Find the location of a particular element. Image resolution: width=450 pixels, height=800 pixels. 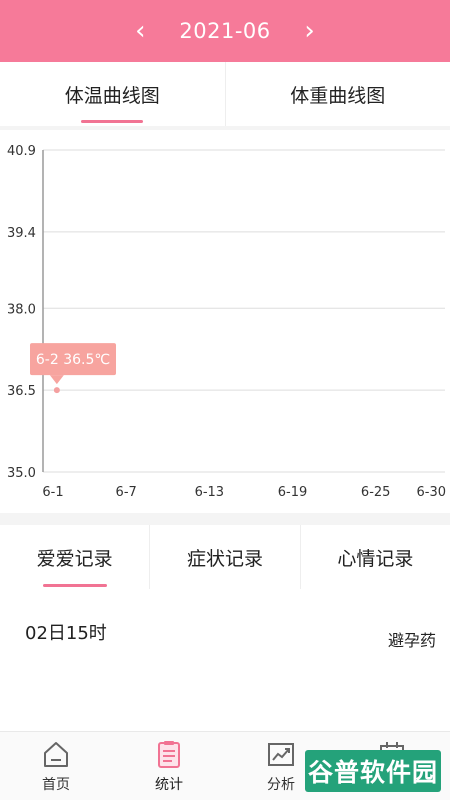

tab-label: 症状记录 is located at coordinates (224, 558).